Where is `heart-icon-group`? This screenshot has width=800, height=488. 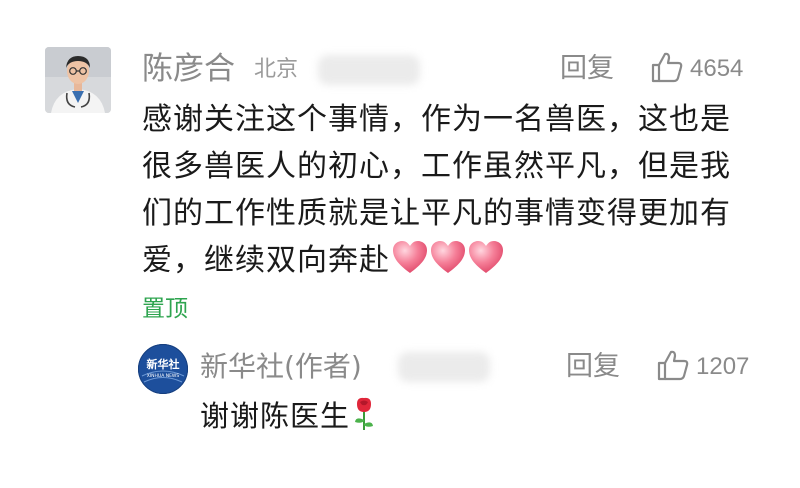
heart-icon-group is located at coordinates (448, 265).